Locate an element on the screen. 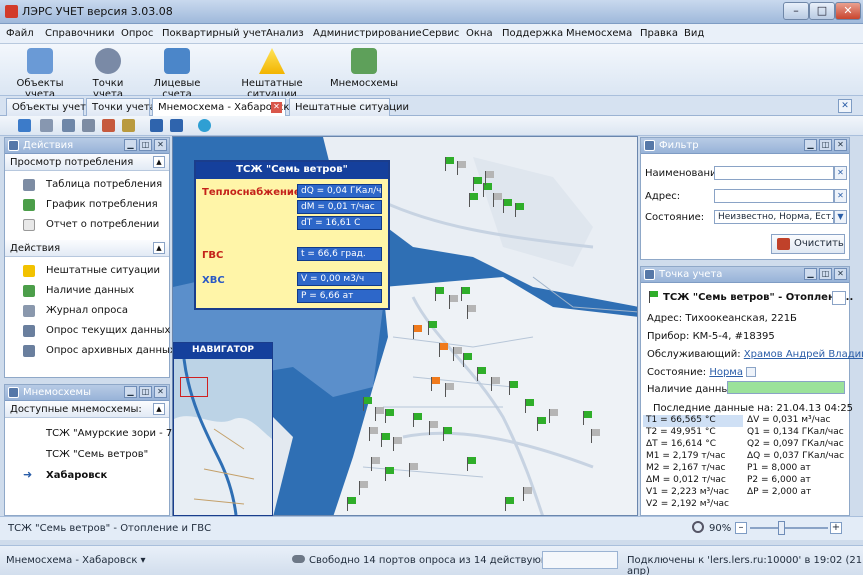 This screenshot has width=863, height=575. menu-analysis: Анализ is located at coordinates (285, 33).